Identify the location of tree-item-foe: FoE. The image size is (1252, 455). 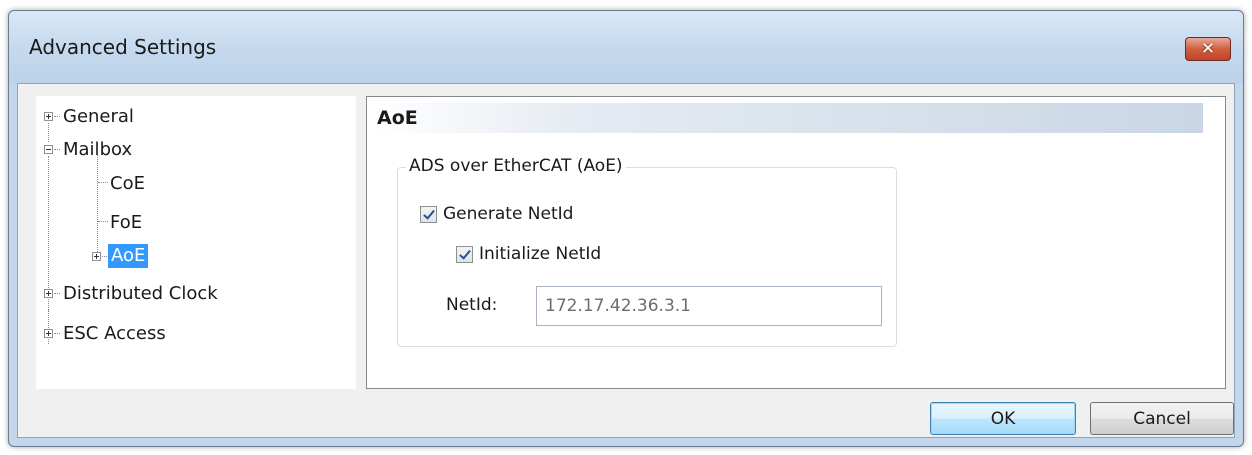
(126, 222).